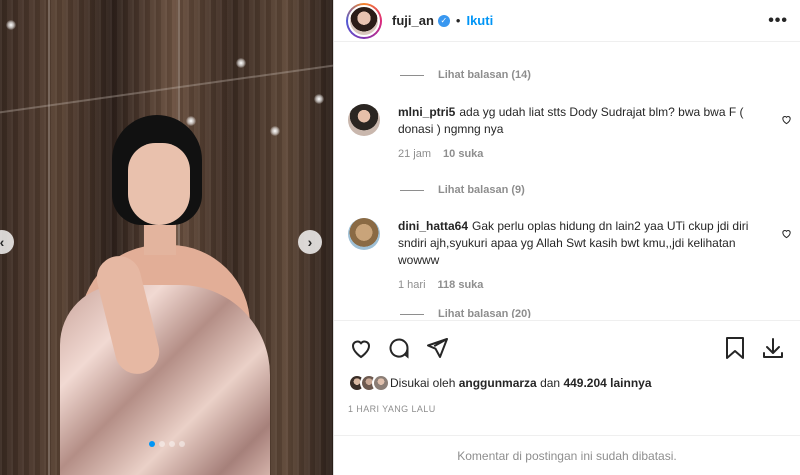  What do you see at coordinates (481, 190) in the screenshot?
I see `view-replies-label: Lihat balasan (9)` at bounding box center [481, 190].